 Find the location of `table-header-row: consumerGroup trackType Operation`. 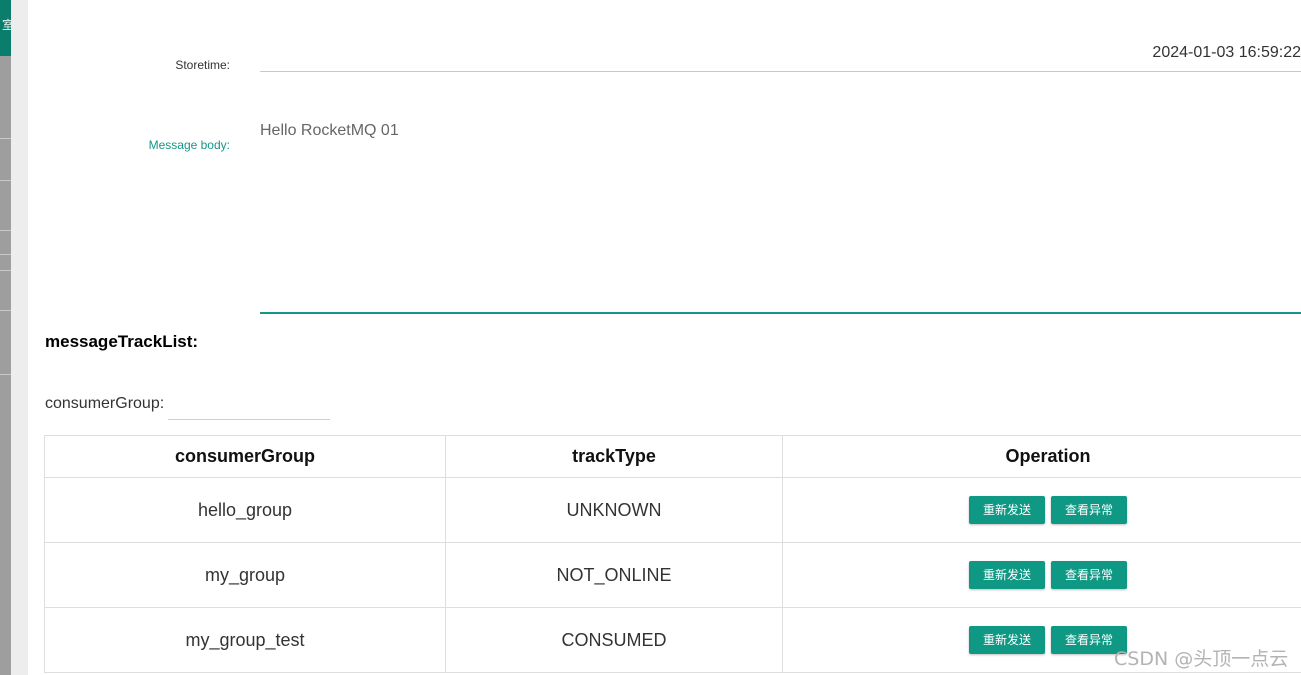

table-header-row: consumerGroup trackType Operation is located at coordinates (672, 456).